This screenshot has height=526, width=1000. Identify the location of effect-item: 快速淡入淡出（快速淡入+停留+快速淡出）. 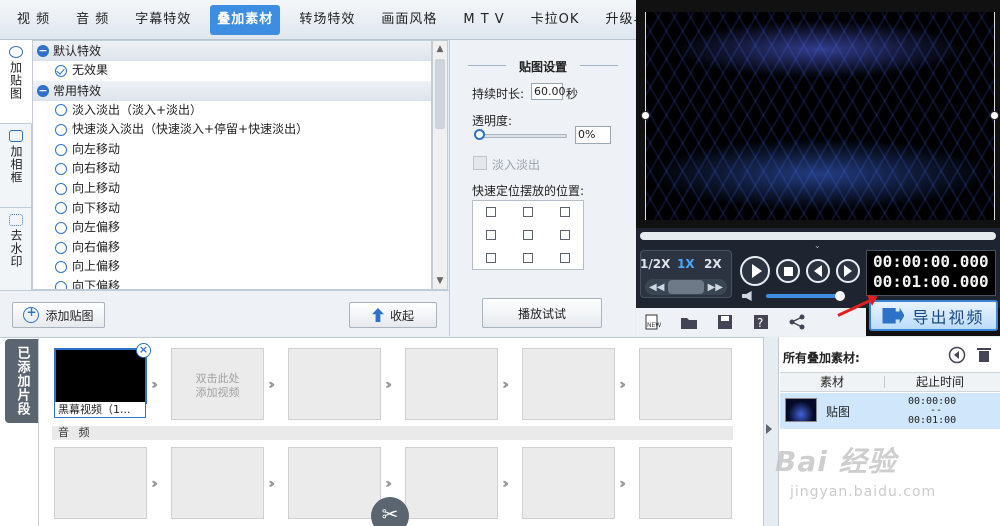
(232, 130).